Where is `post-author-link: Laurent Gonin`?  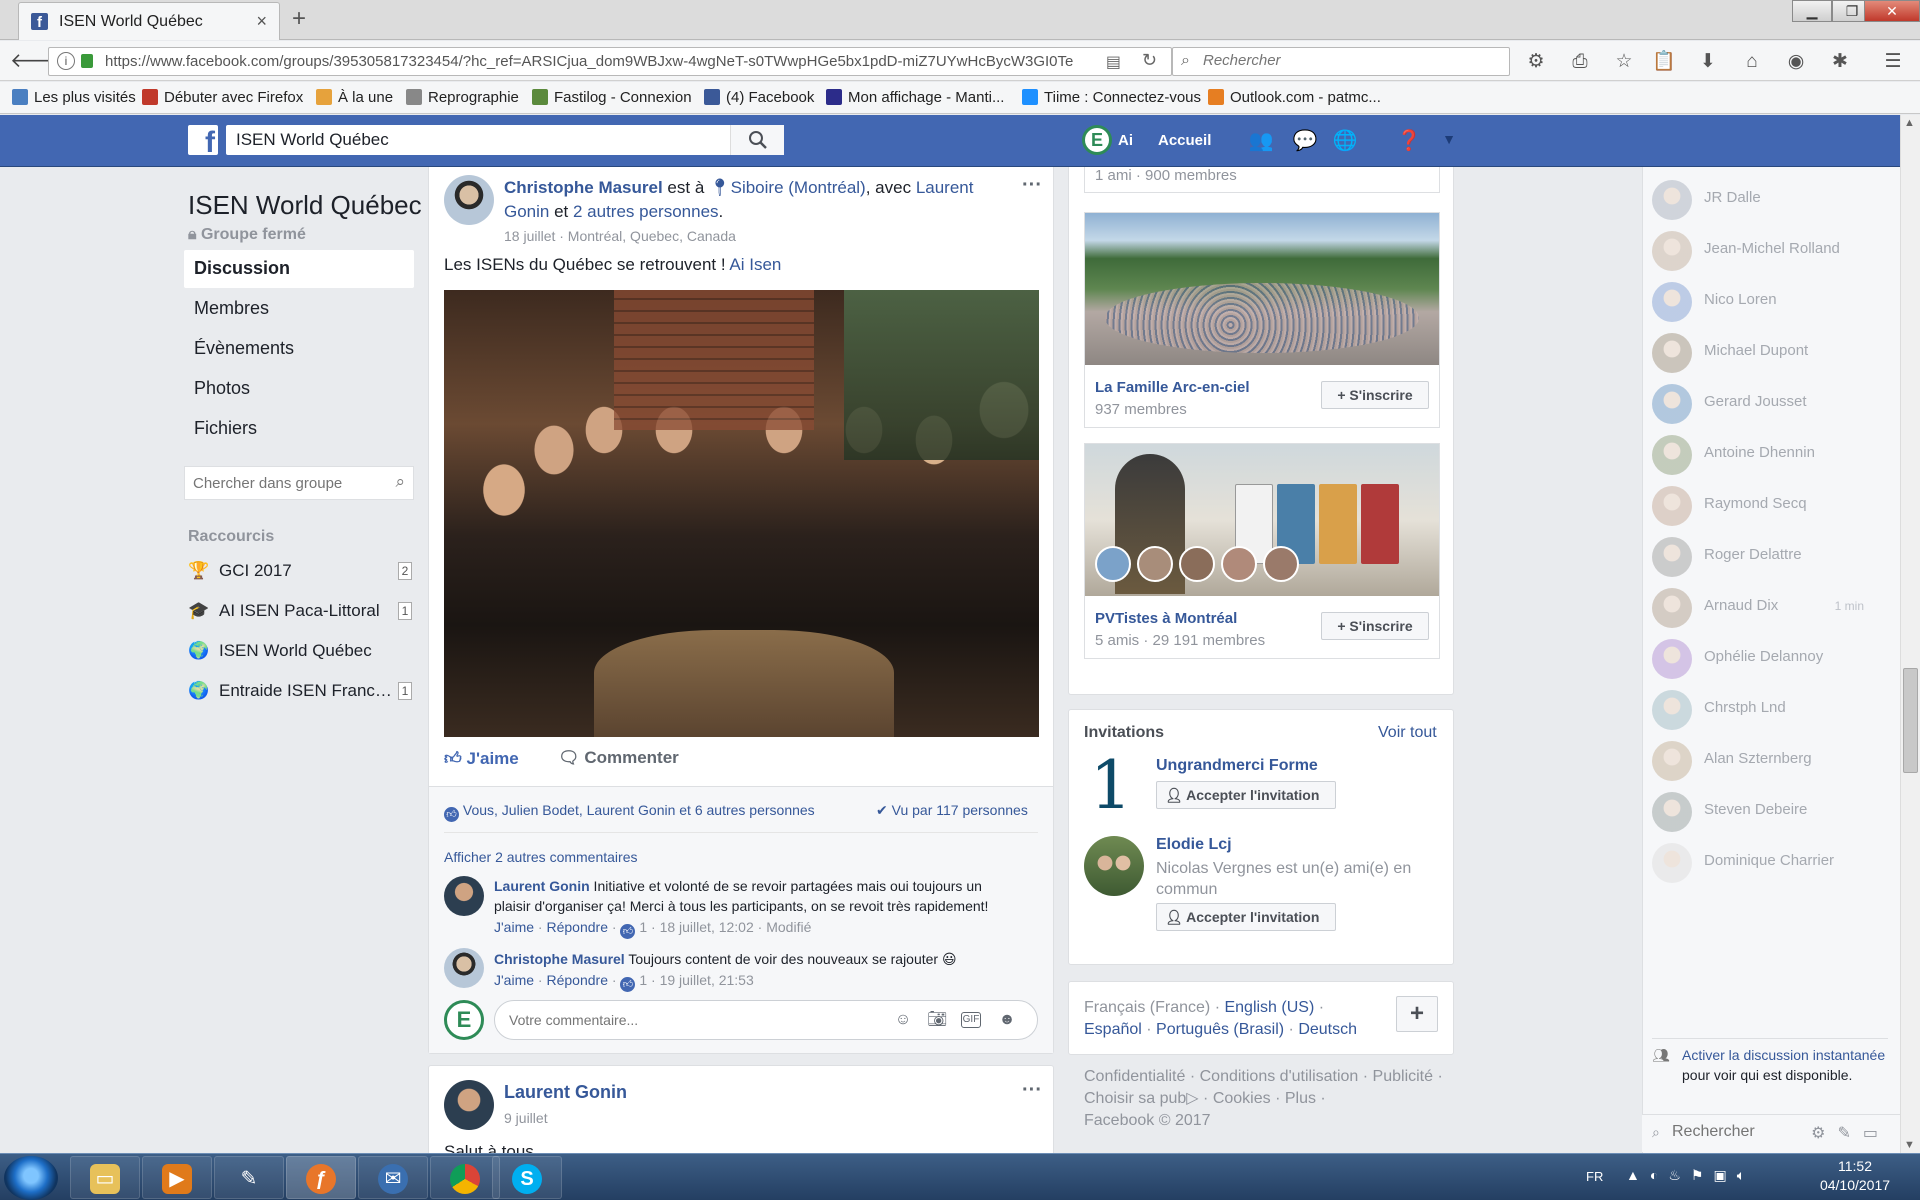
post-author-link: Laurent Gonin is located at coordinates (565, 1092).